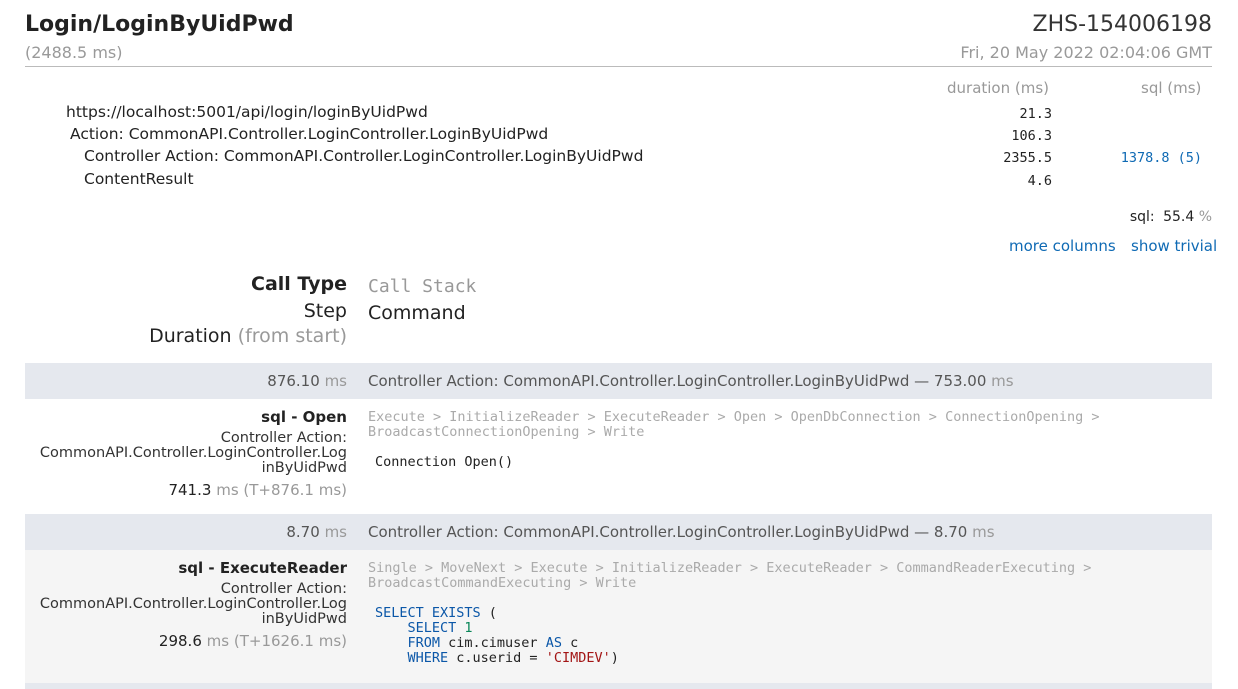  Describe the element at coordinates (428, 613) in the screenshot. I see `sql-keyword: SELECT EXISTS` at that location.